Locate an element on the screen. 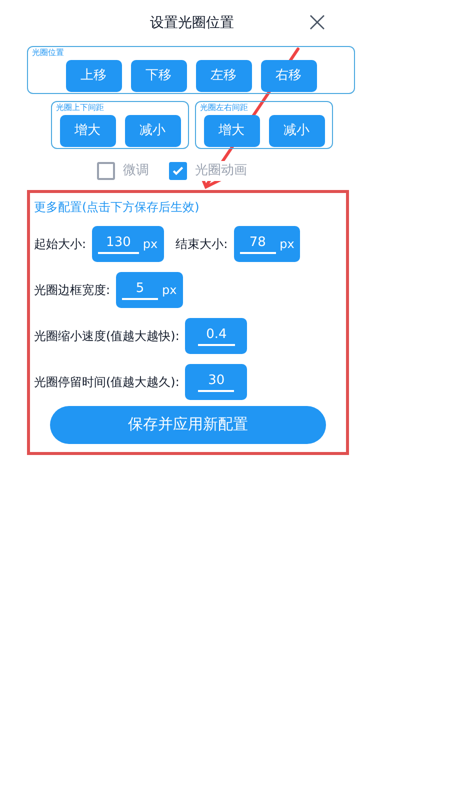 This screenshot has width=450, height=800. field-value: 0.4 is located at coordinates (216, 335).